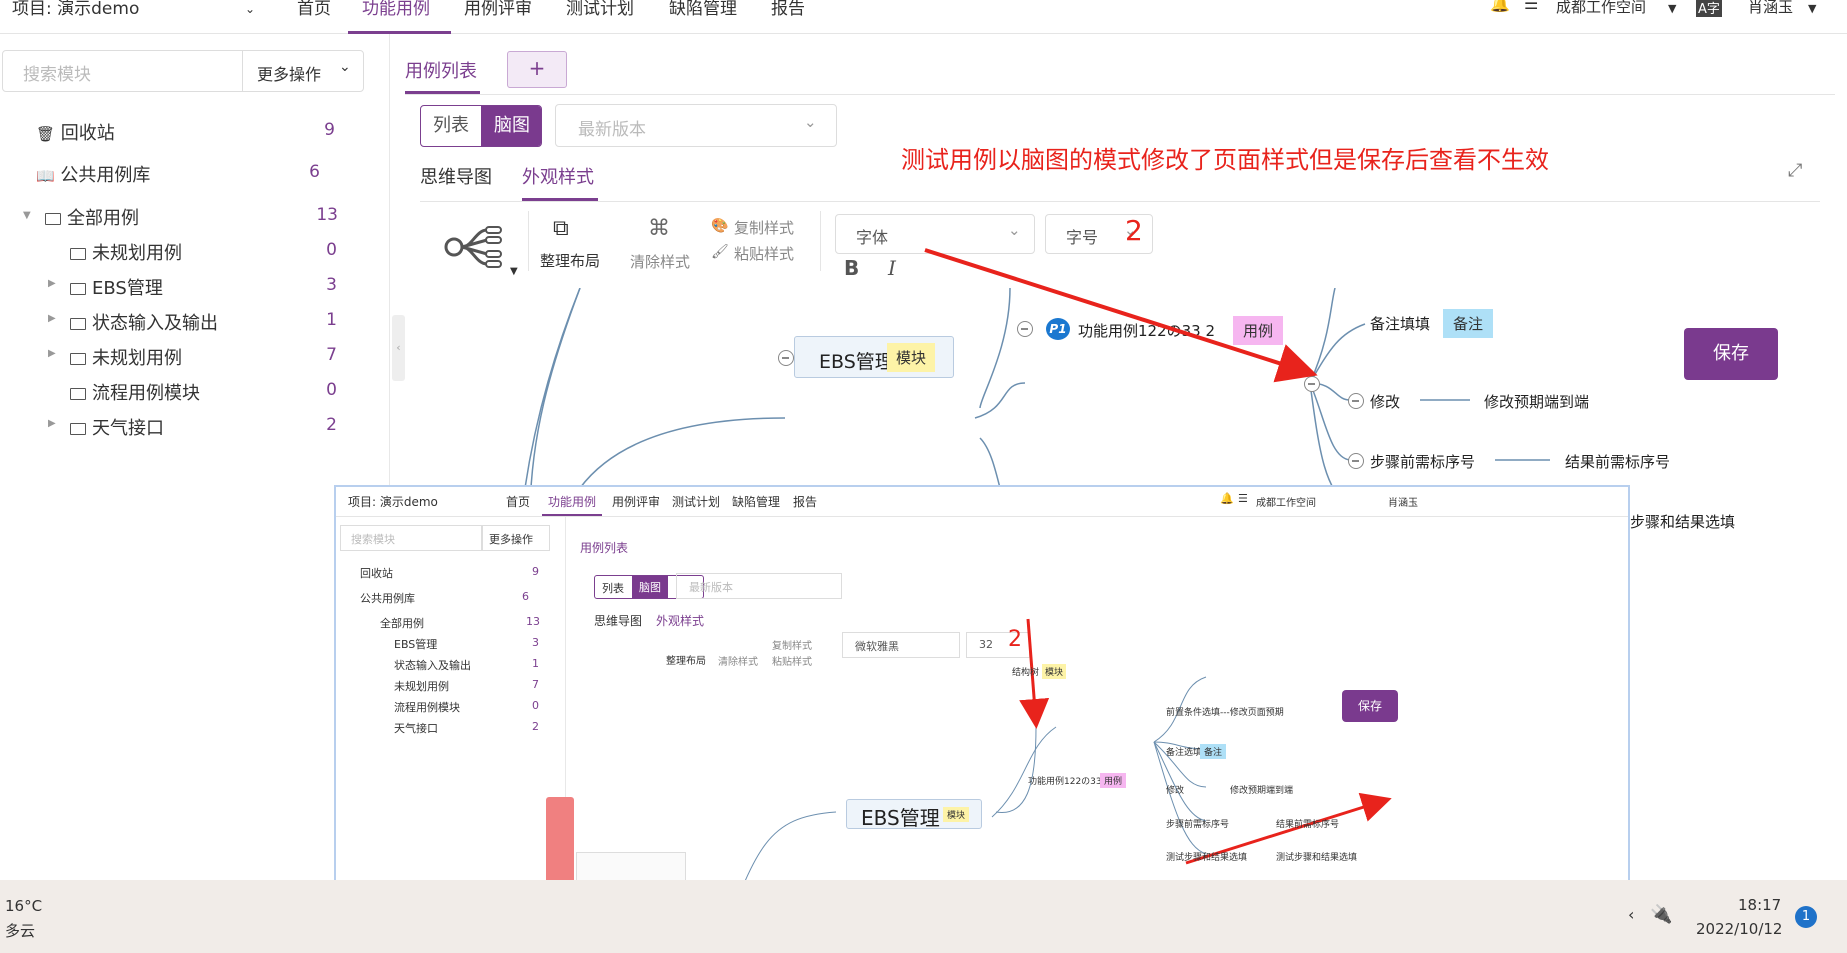 This screenshot has height=953, width=1847. What do you see at coordinates (1422, 461) in the screenshot?
I see `mindmap-node-step: 步骤前需标序号` at bounding box center [1422, 461].